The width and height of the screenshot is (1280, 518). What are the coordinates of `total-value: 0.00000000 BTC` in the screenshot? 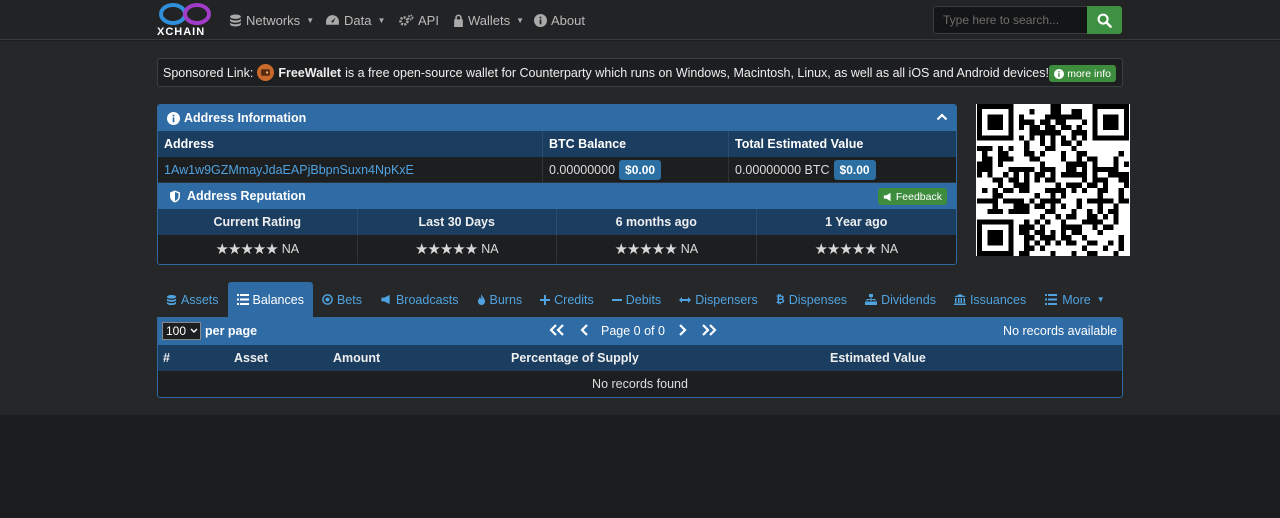 It's located at (782, 169).